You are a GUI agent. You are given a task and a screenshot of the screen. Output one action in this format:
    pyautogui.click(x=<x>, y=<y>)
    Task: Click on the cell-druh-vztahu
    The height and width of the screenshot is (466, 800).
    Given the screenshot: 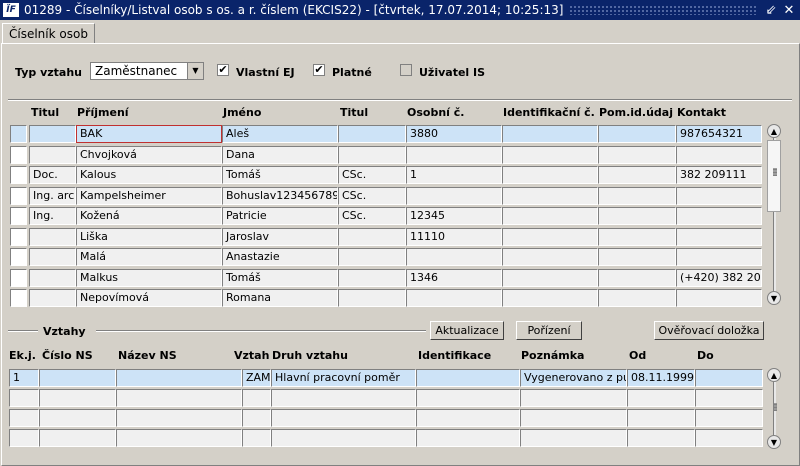 What is the action you would take?
    pyautogui.click(x=343, y=418)
    